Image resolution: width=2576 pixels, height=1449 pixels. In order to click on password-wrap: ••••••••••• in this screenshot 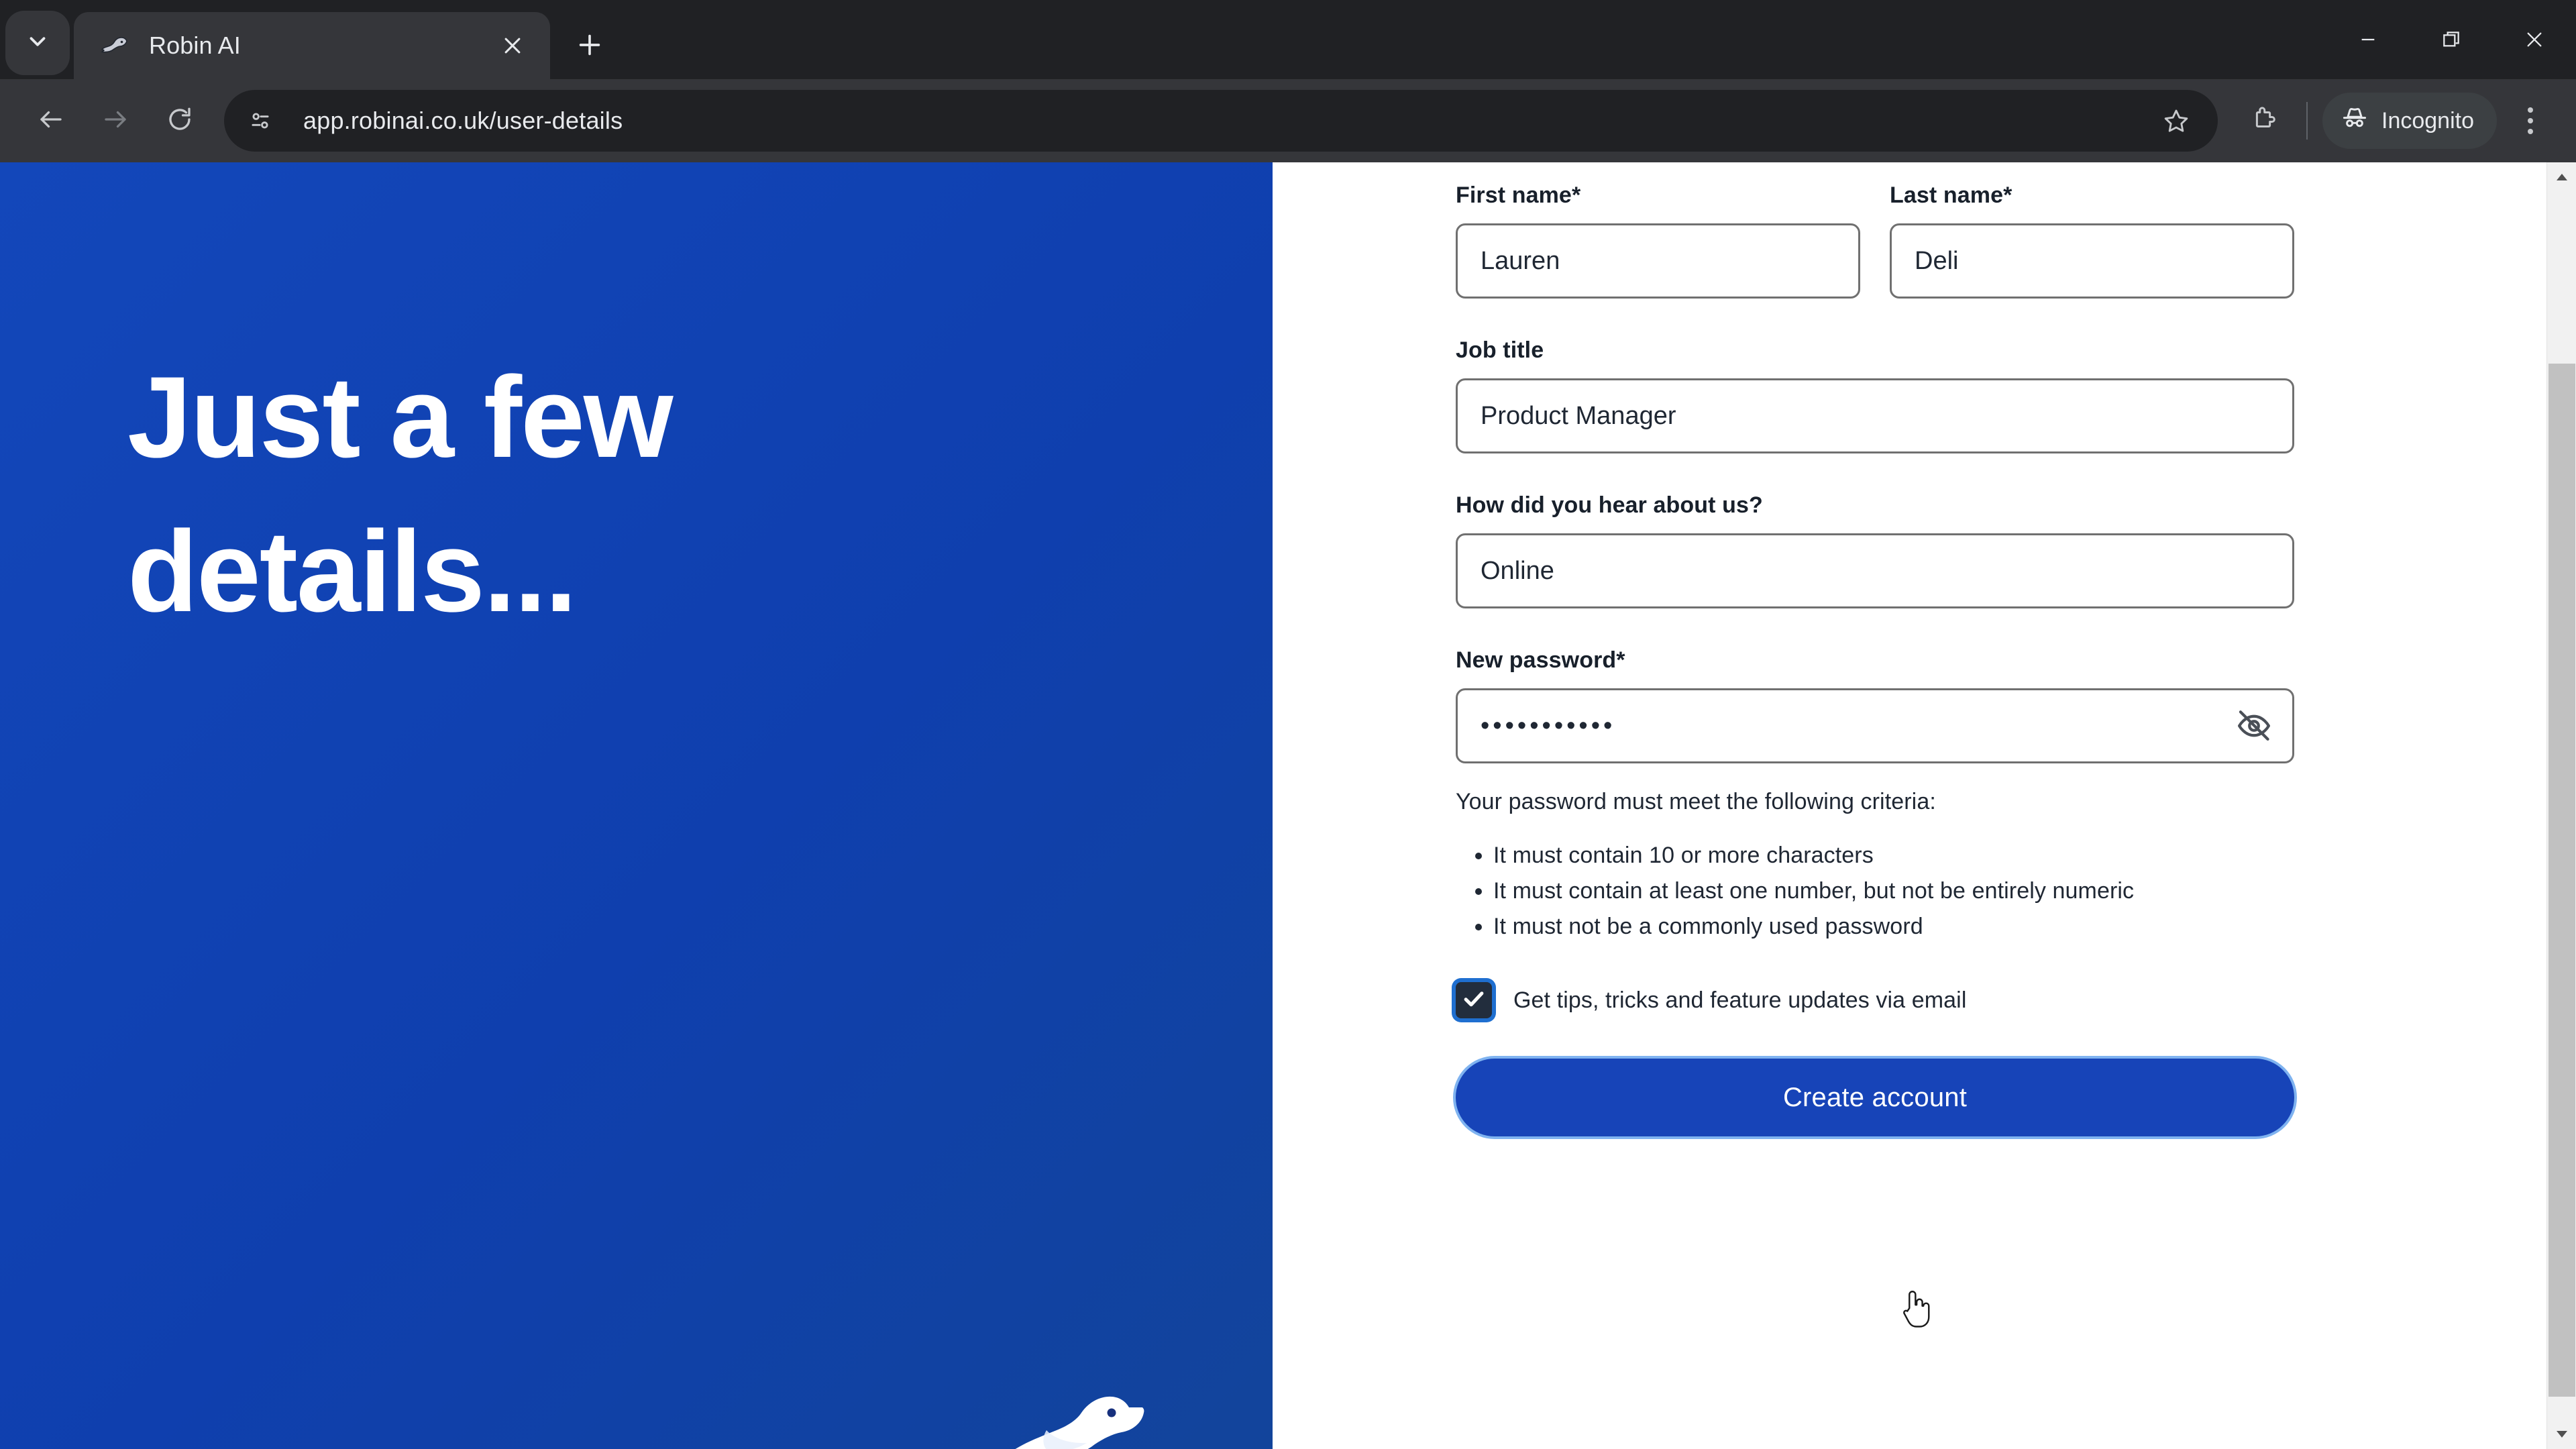, I will do `click(1875, 725)`.